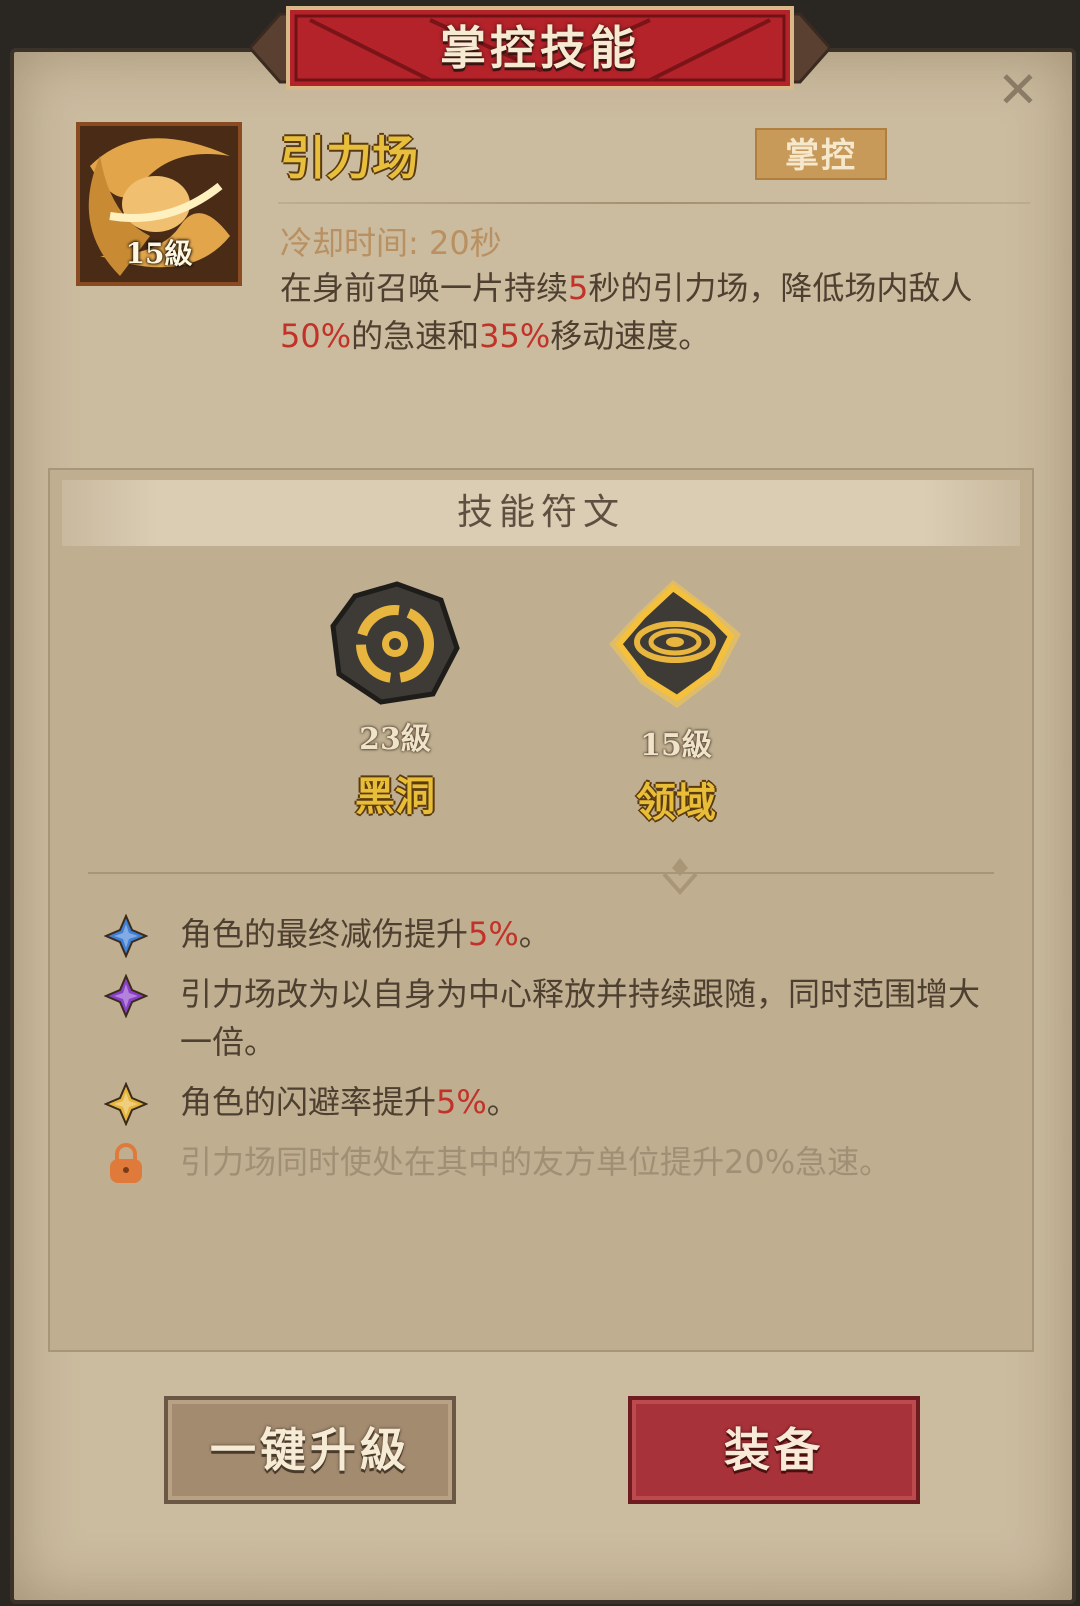  What do you see at coordinates (630, 336) in the screenshot?
I see `description-text: 移动速度。` at bounding box center [630, 336].